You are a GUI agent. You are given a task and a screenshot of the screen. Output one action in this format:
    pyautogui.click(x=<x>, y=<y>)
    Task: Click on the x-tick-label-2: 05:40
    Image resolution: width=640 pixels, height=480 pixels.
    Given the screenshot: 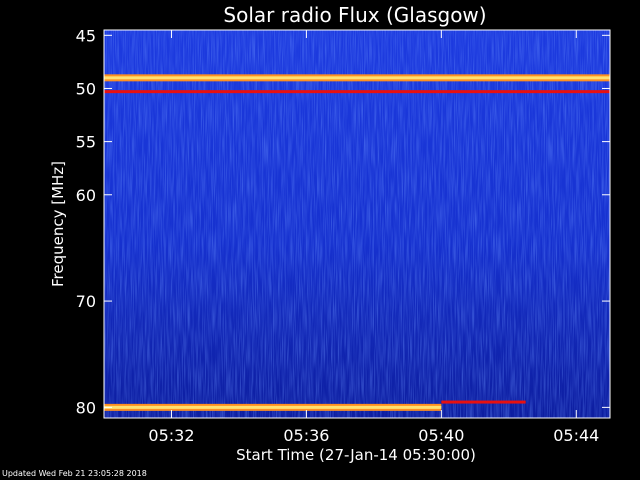 What is the action you would take?
    pyautogui.click(x=441, y=435)
    